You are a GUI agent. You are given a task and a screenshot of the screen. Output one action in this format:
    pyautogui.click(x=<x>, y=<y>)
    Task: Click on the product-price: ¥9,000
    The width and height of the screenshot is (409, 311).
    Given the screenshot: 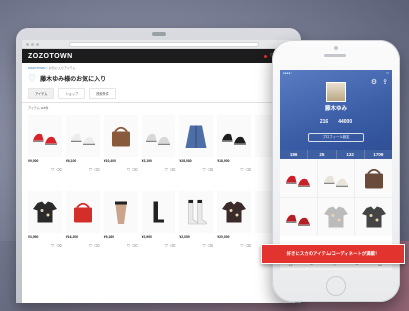 What is the action you would take?
    pyautogui.click(x=33, y=161)
    